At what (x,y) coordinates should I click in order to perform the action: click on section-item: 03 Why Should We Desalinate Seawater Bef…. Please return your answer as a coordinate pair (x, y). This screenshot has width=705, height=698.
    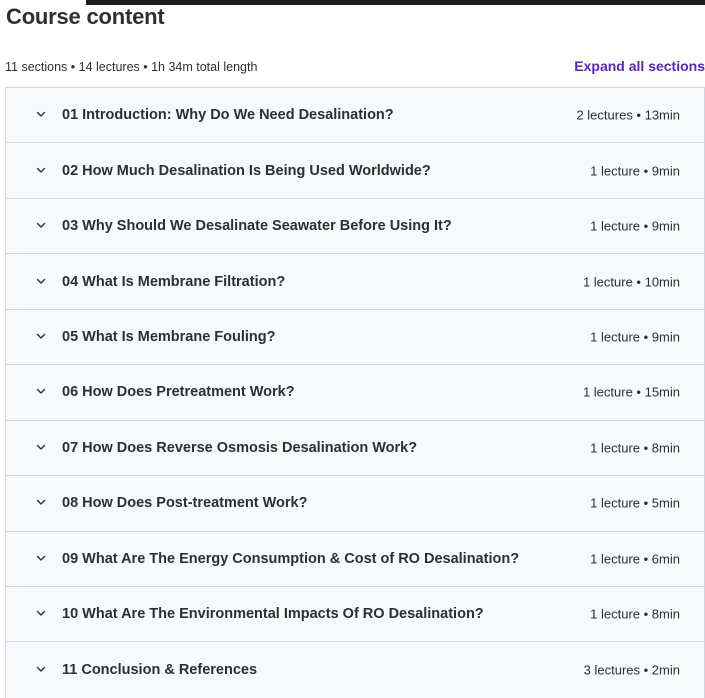
    Looking at the image, I should click on (355, 226).